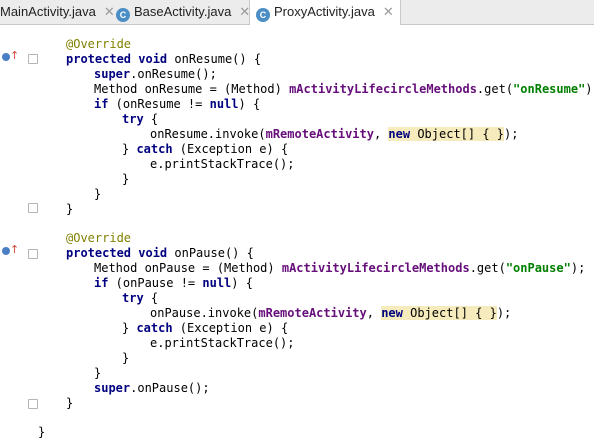 Image resolution: width=594 pixels, height=446 pixels. I want to click on tab-proxyactivity: C ProxyActivity.java ✕, so click(325, 12).